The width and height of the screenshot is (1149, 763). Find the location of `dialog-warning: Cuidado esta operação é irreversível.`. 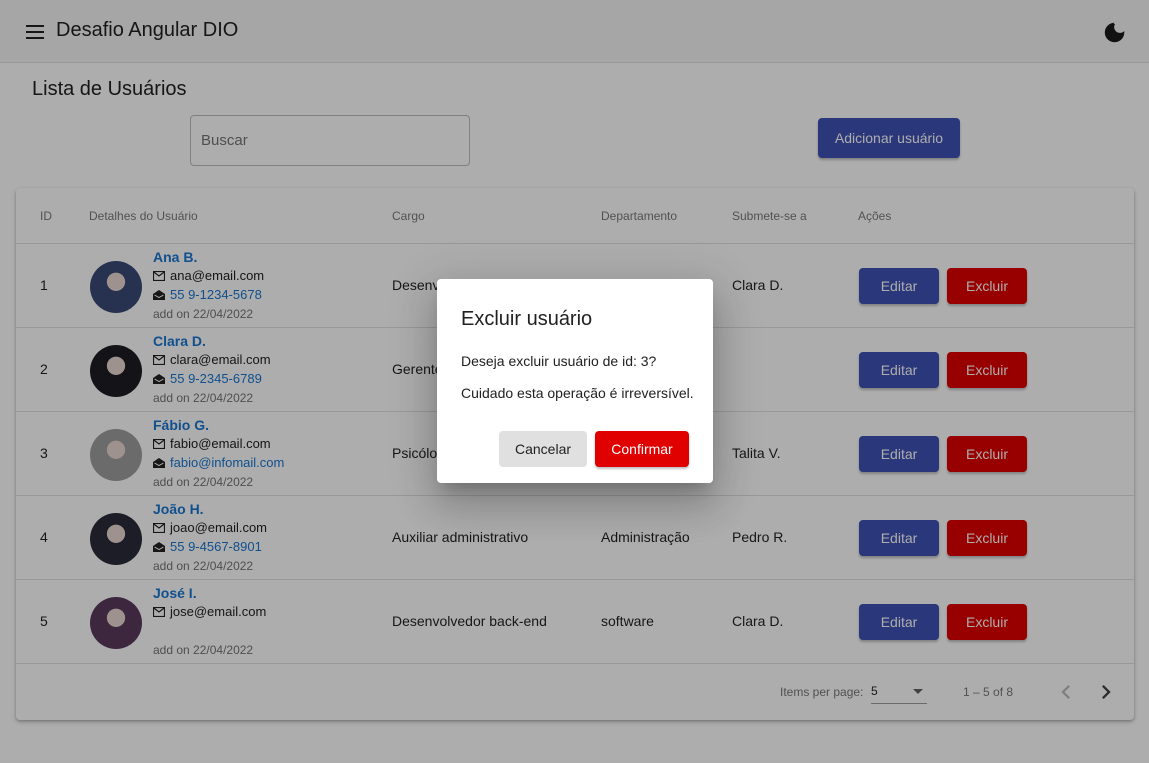

dialog-warning: Cuidado esta operação é irreversível. is located at coordinates (577, 393).